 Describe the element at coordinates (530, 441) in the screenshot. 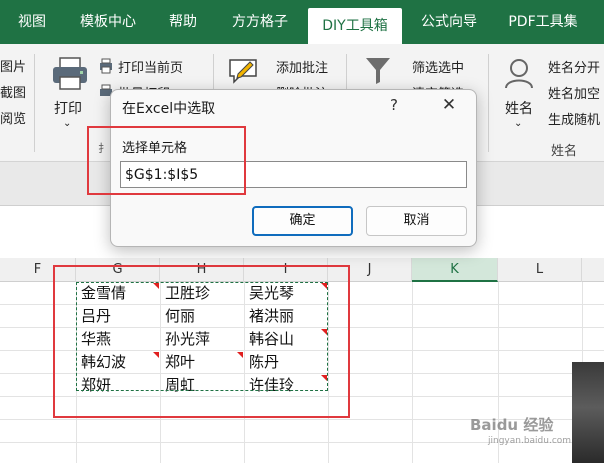

I see `watermark-subtext: jingyan.baidu.com` at that location.